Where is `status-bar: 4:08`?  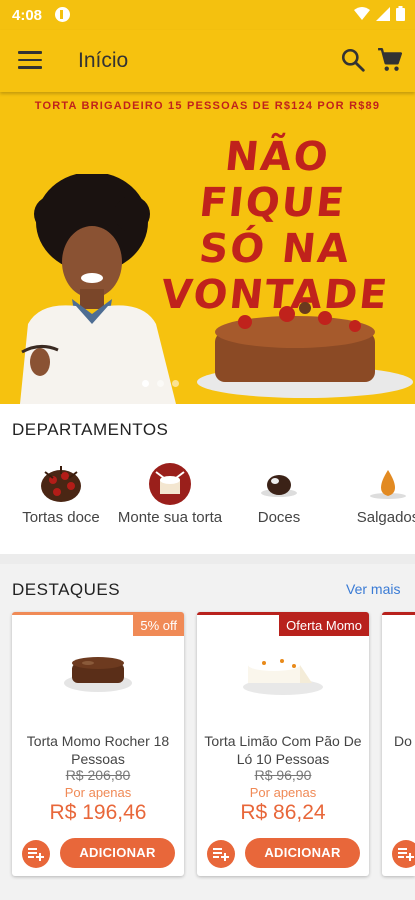 status-bar: 4:08 is located at coordinates (207, 15).